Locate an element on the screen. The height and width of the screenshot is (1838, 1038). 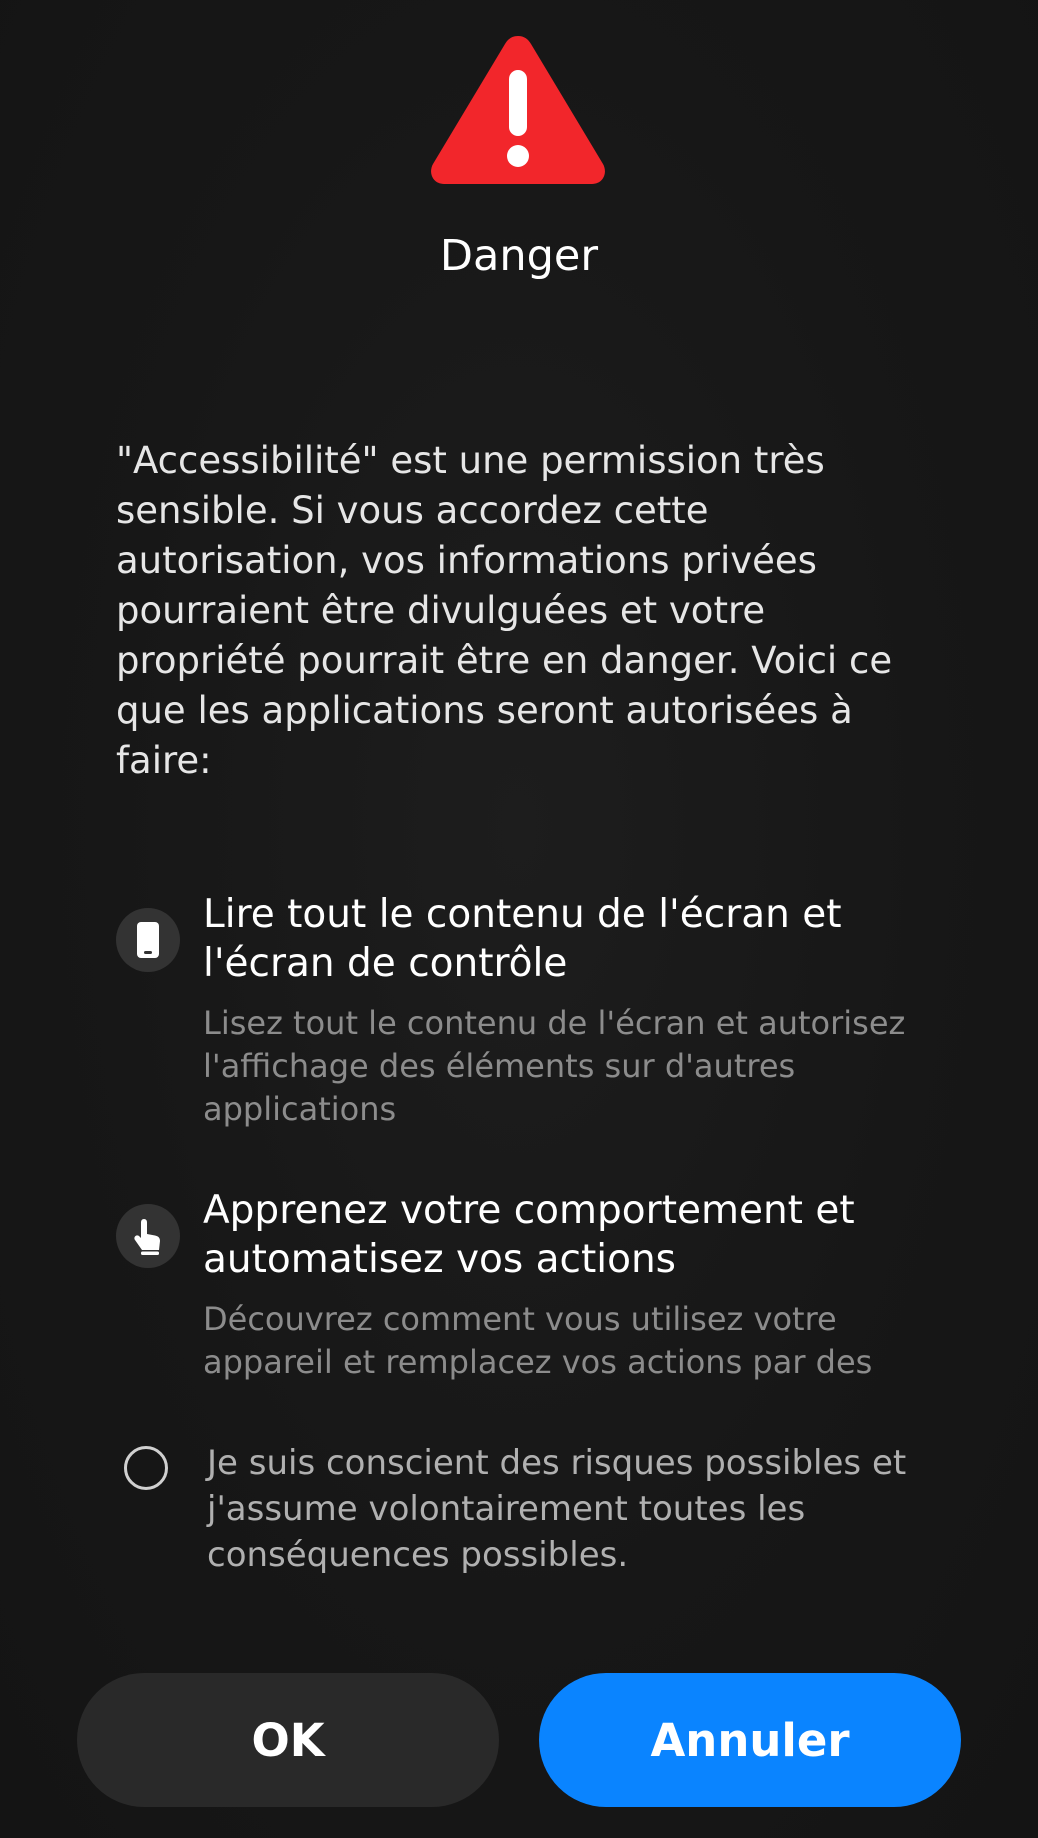
warning-triangle-icon is located at coordinates (518, 110).